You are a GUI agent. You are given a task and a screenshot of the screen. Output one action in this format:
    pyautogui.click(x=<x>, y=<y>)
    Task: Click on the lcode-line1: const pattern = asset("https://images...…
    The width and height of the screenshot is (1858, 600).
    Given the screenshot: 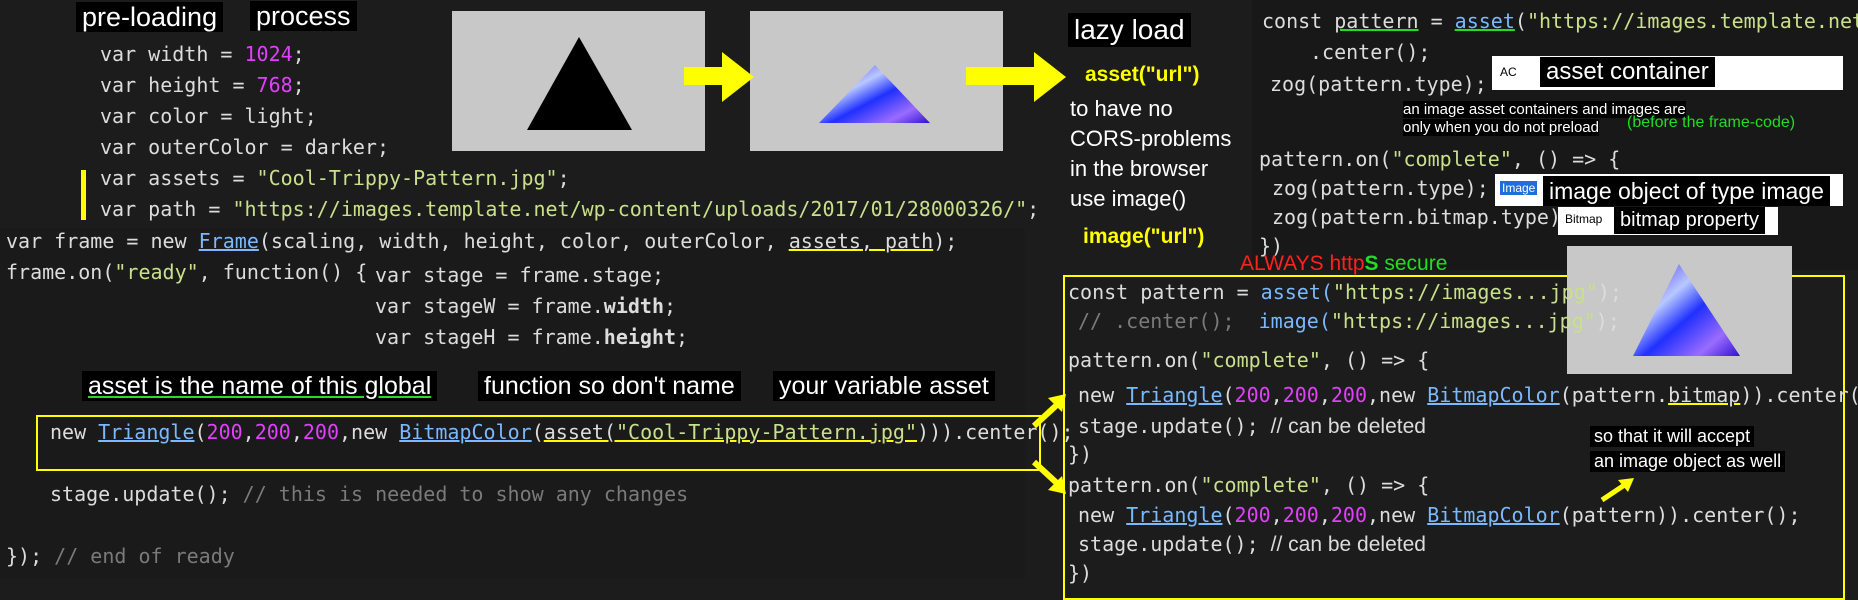 What is the action you would take?
    pyautogui.click(x=1345, y=292)
    